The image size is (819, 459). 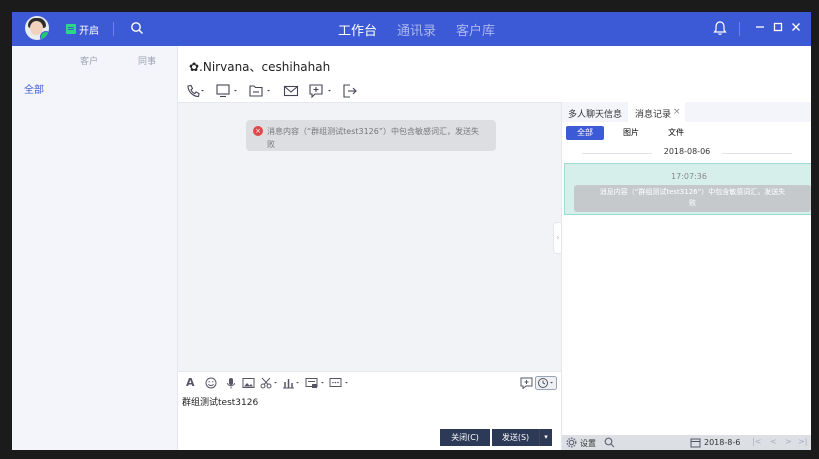 I want to click on tab-colleagues-list: 同事, so click(x=147, y=60).